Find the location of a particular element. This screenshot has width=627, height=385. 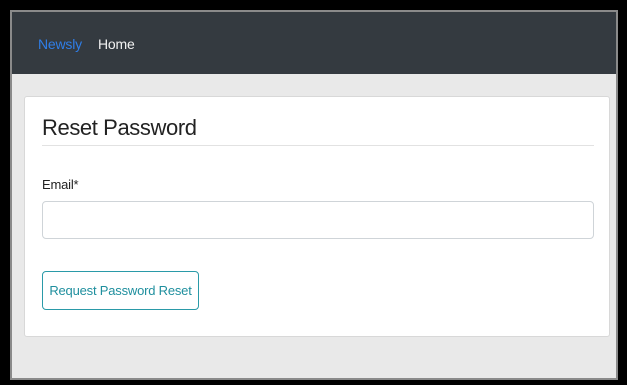

page-title: Reset Password is located at coordinates (119, 127).